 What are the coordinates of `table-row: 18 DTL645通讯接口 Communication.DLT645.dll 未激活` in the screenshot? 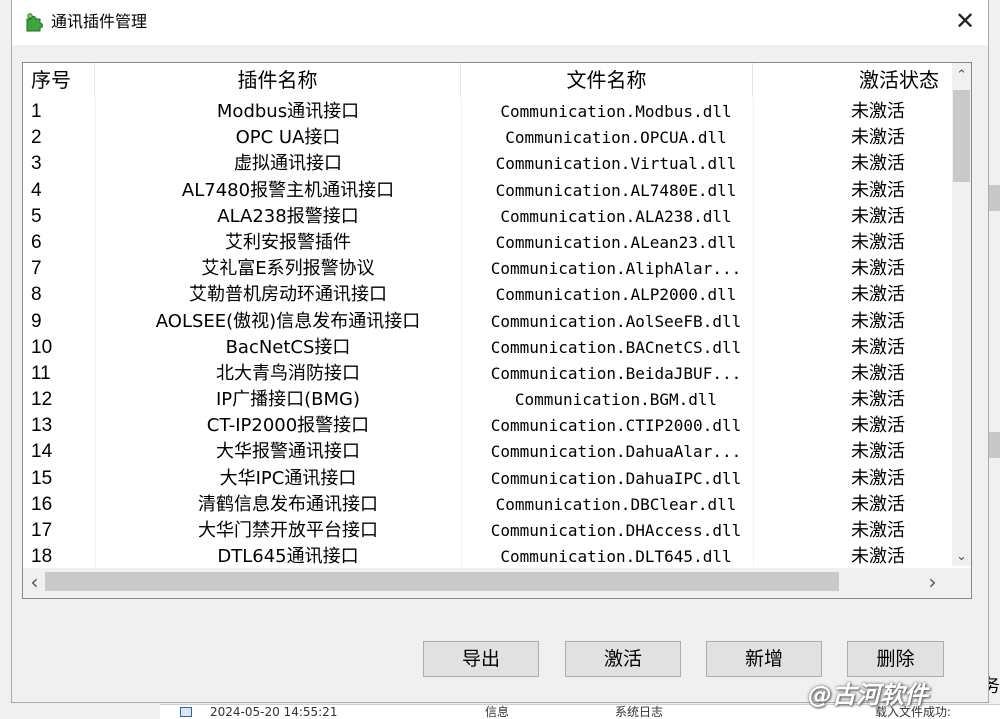 It's located at (488, 557).